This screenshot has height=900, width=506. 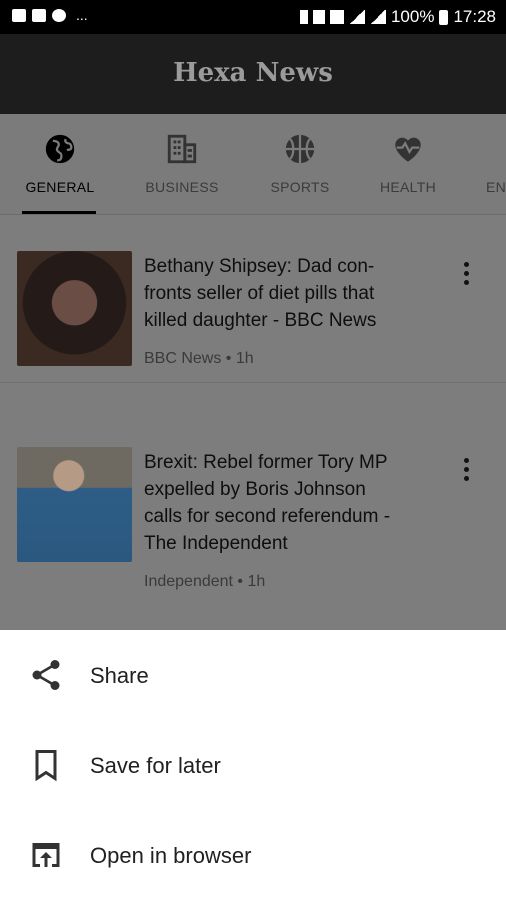 I want to click on globe-icon, so click(x=60, y=149).